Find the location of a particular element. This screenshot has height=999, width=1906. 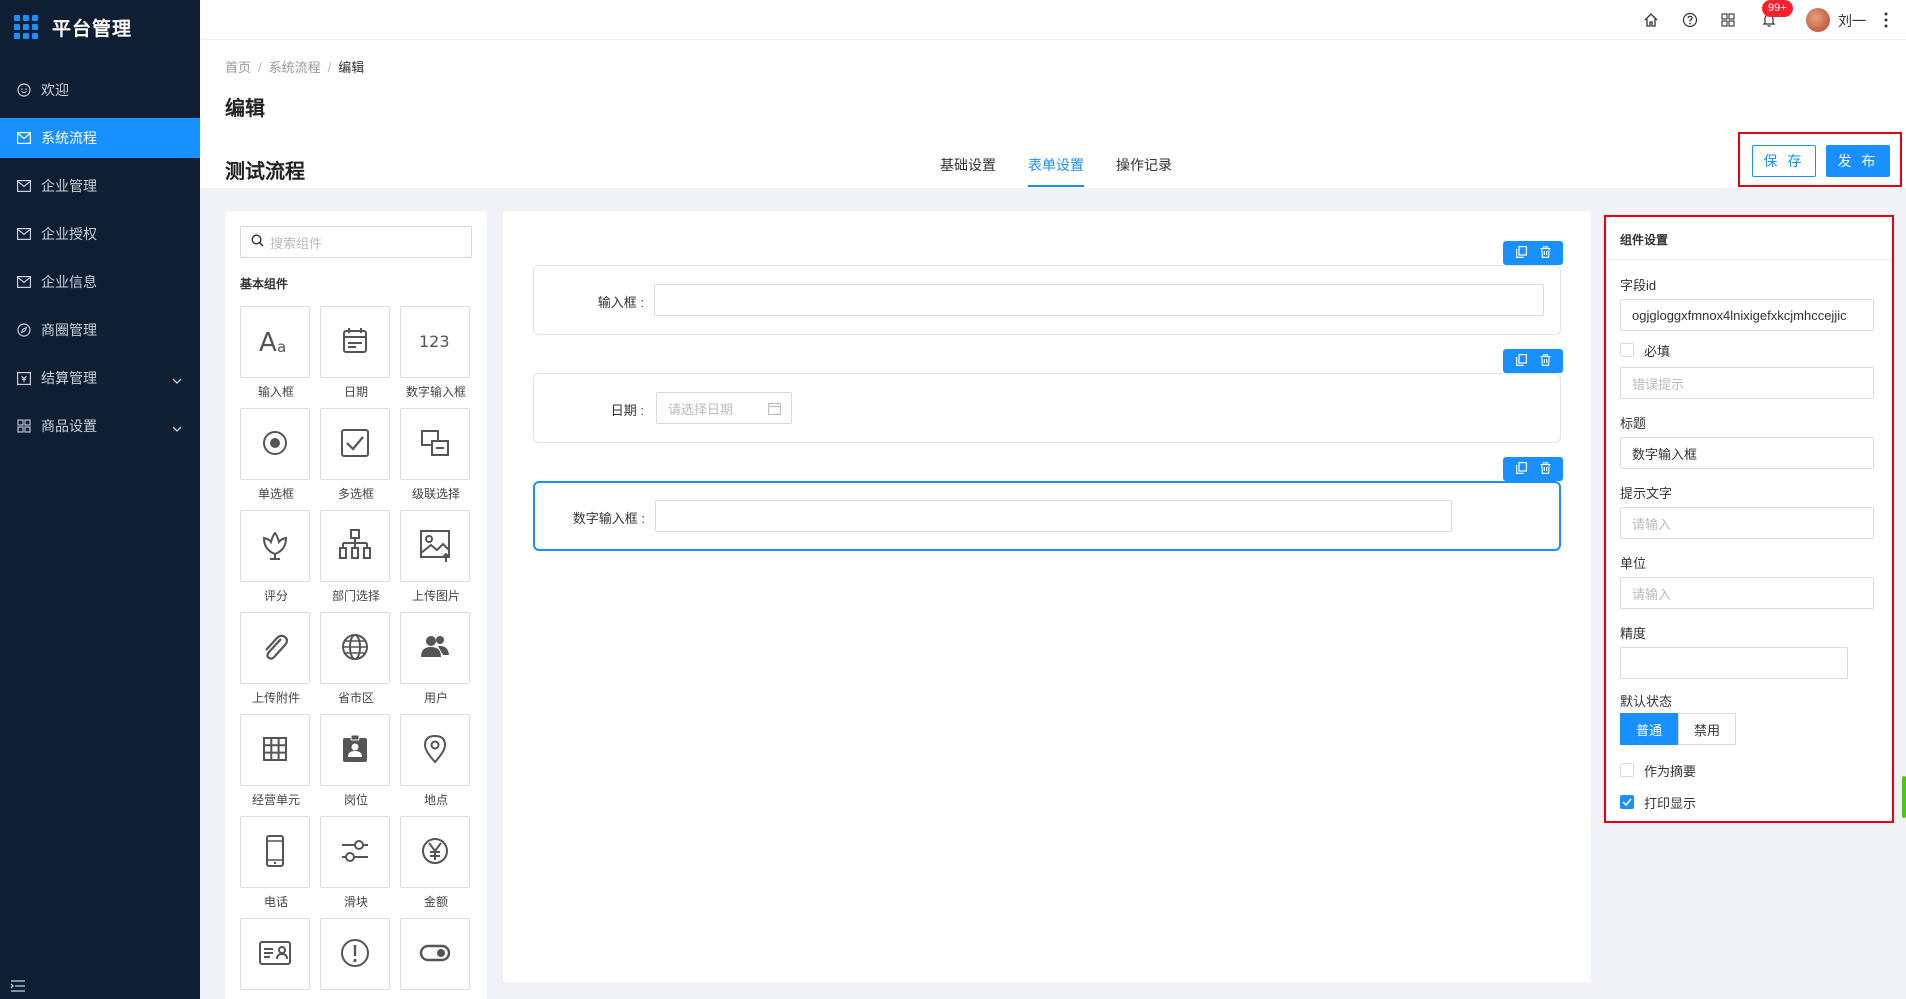

breadcrumb: 首页 / 系统流程 / 编辑 is located at coordinates (294, 66).